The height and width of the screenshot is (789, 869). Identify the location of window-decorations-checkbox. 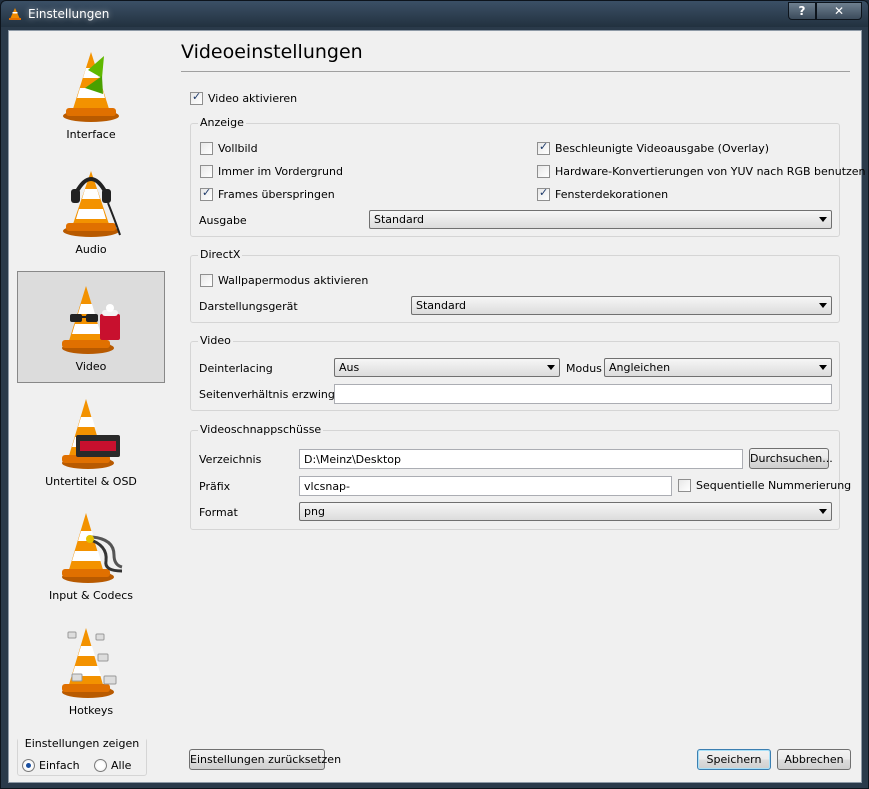
(543, 193).